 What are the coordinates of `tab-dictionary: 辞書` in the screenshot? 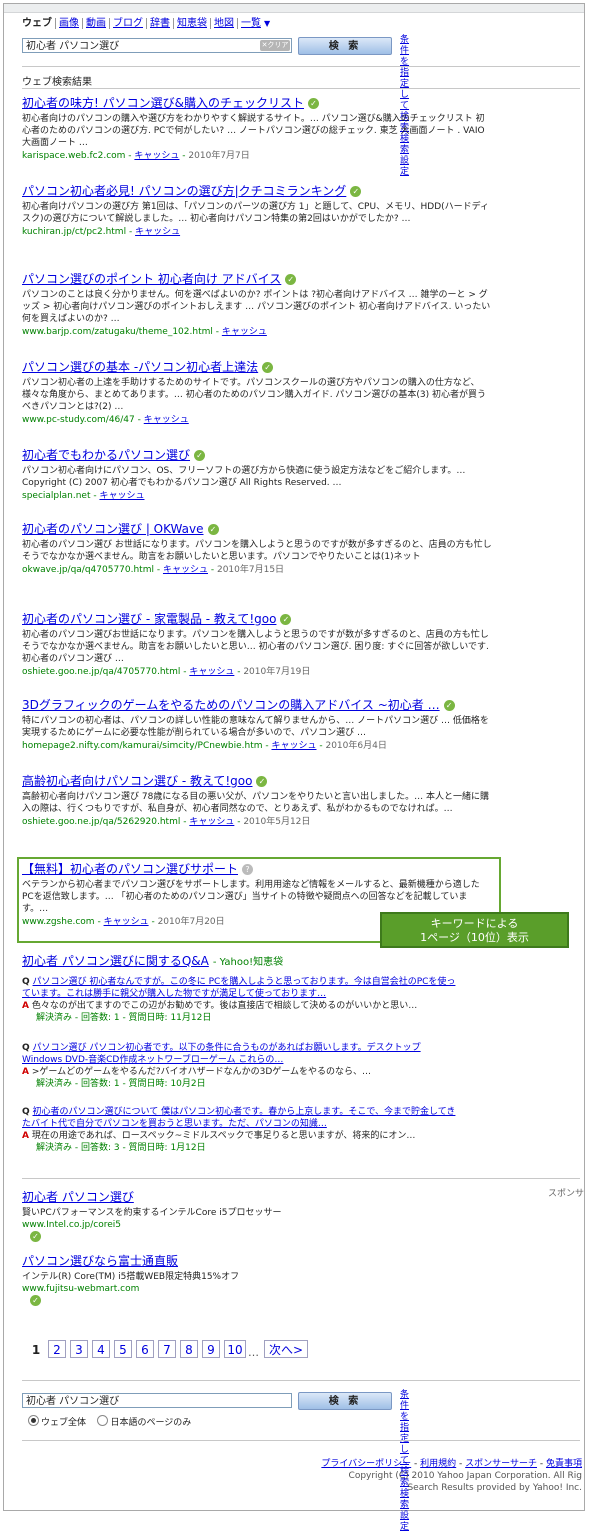 It's located at (159, 23).